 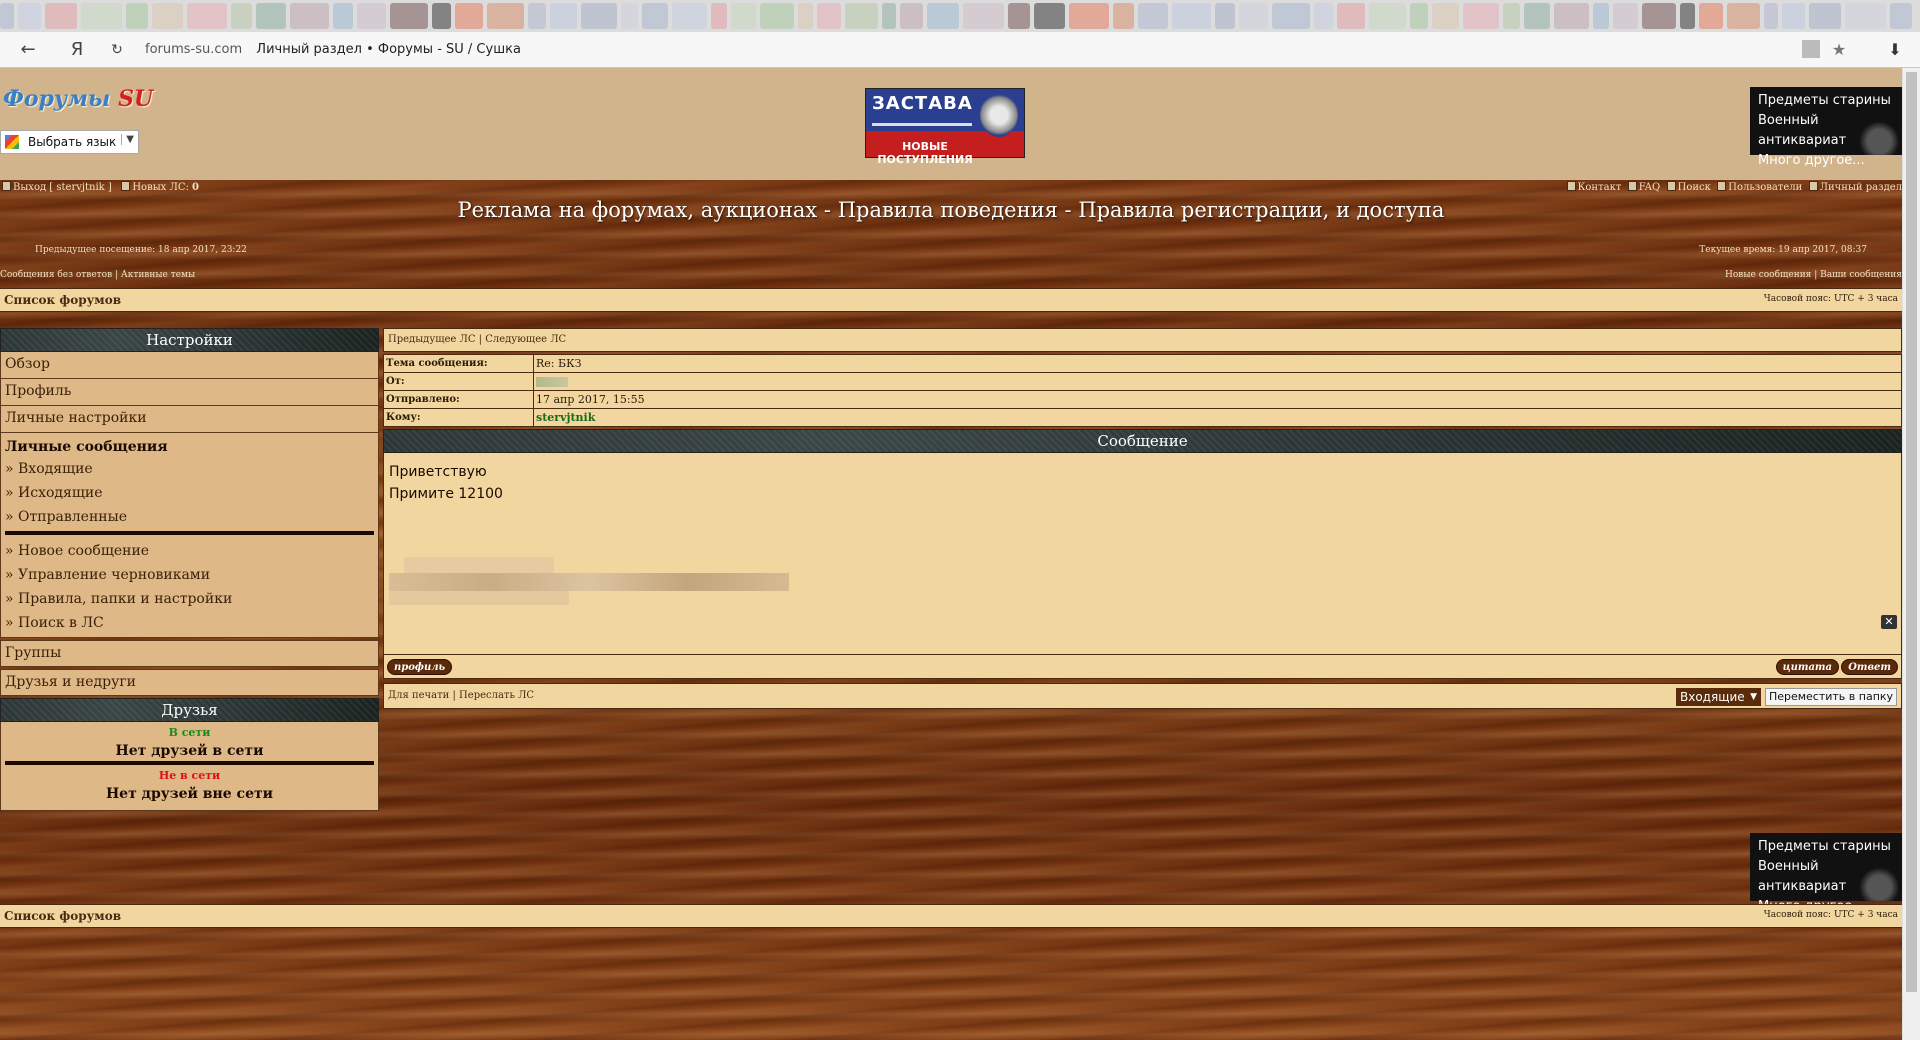 I want to click on site-logo: Форумы SU, so click(x=78, y=99).